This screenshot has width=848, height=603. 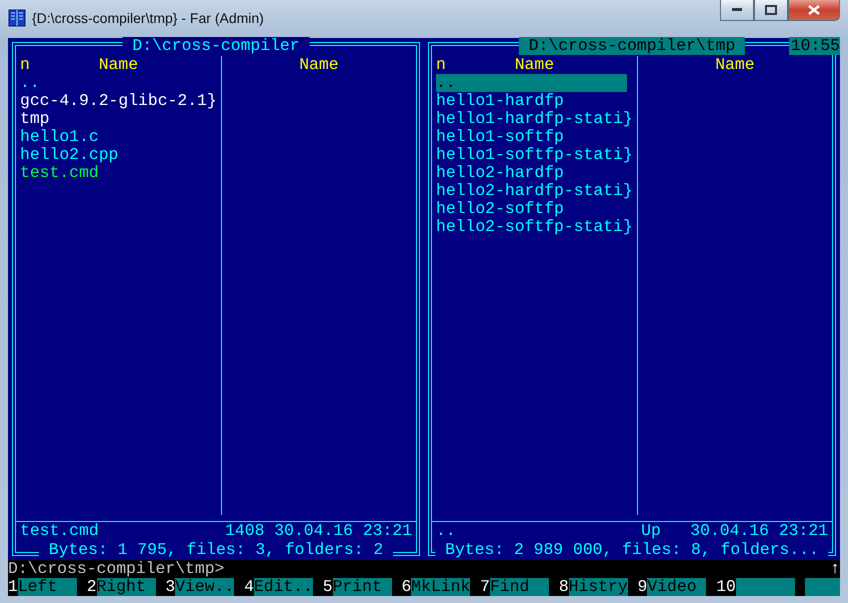 I want to click on function-key-button: Left, so click(x=47, y=587).